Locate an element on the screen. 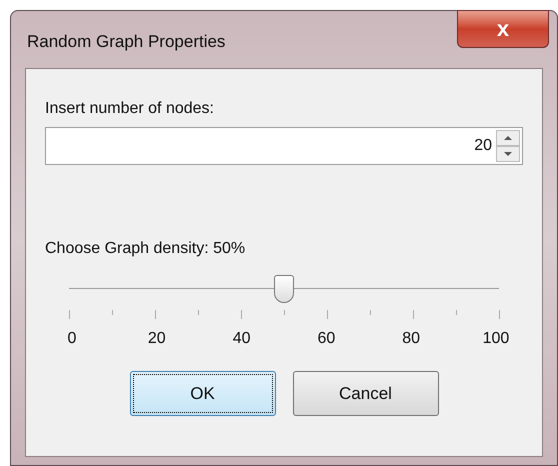  tick-label: 40 is located at coordinates (242, 339).